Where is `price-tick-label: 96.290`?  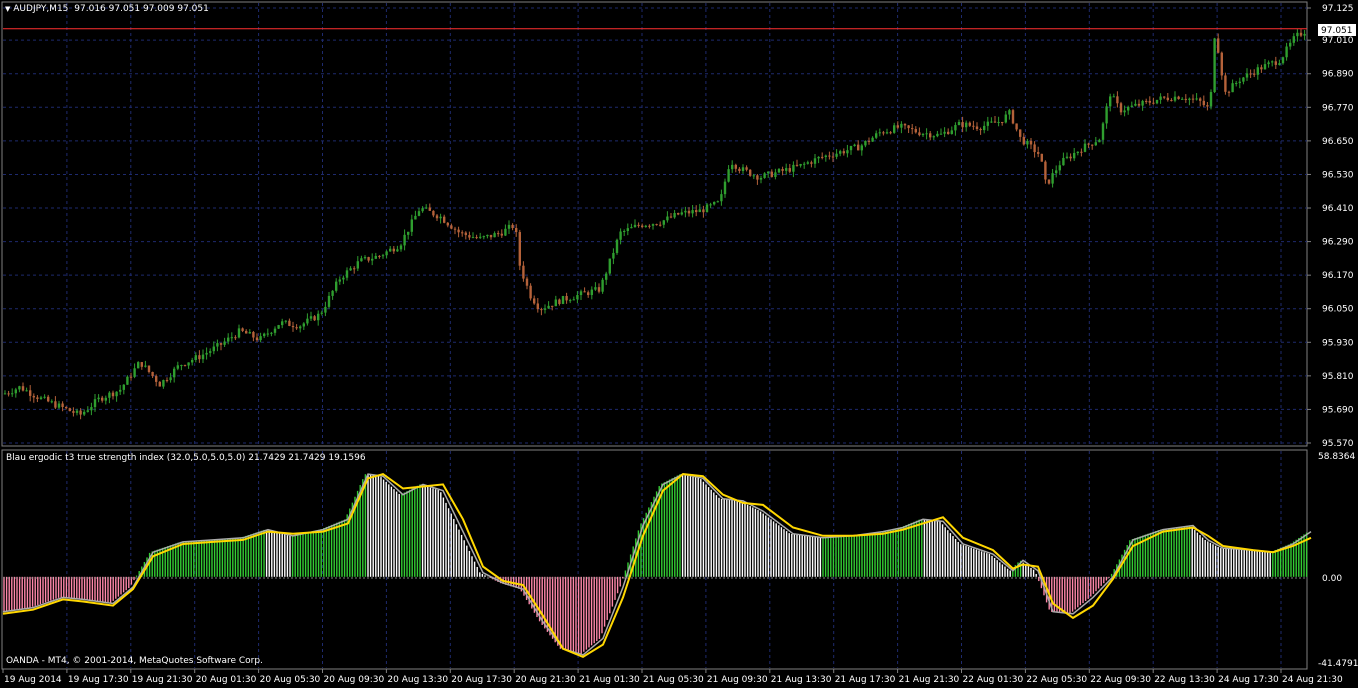
price-tick-label: 96.290 is located at coordinates (1338, 243).